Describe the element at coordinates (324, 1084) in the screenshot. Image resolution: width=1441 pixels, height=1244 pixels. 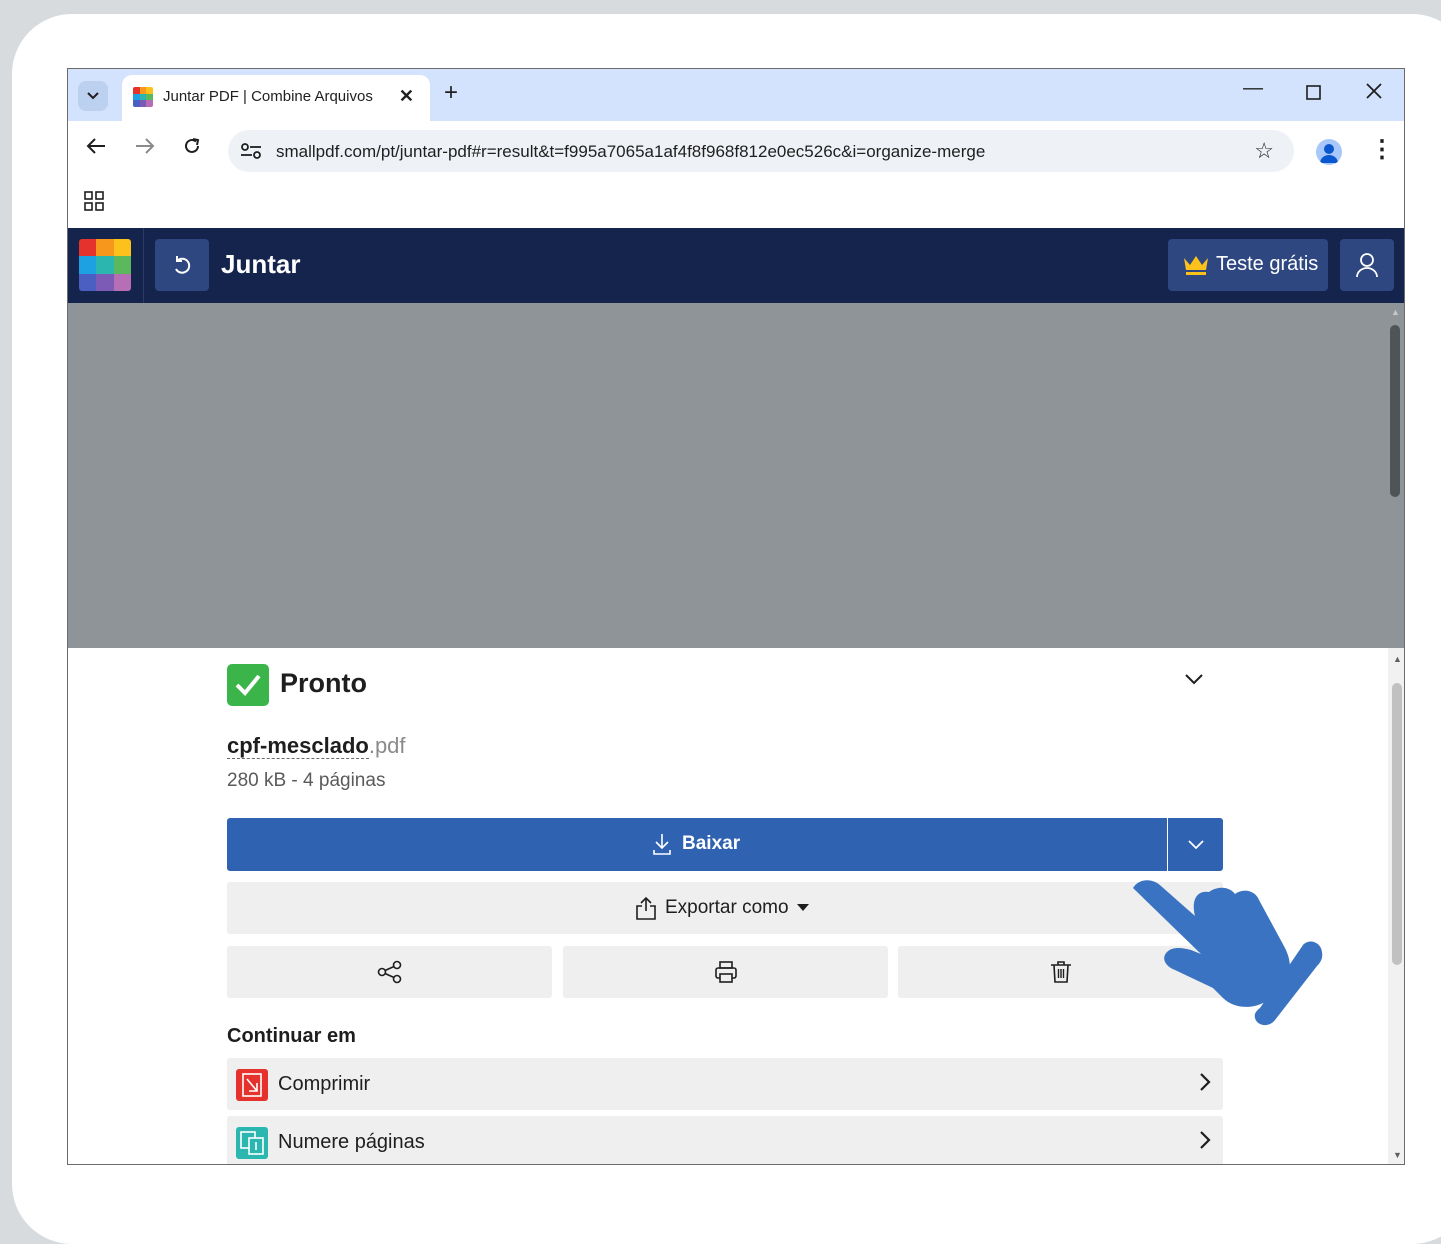
I see `continue-item-label: Comprimir` at that location.